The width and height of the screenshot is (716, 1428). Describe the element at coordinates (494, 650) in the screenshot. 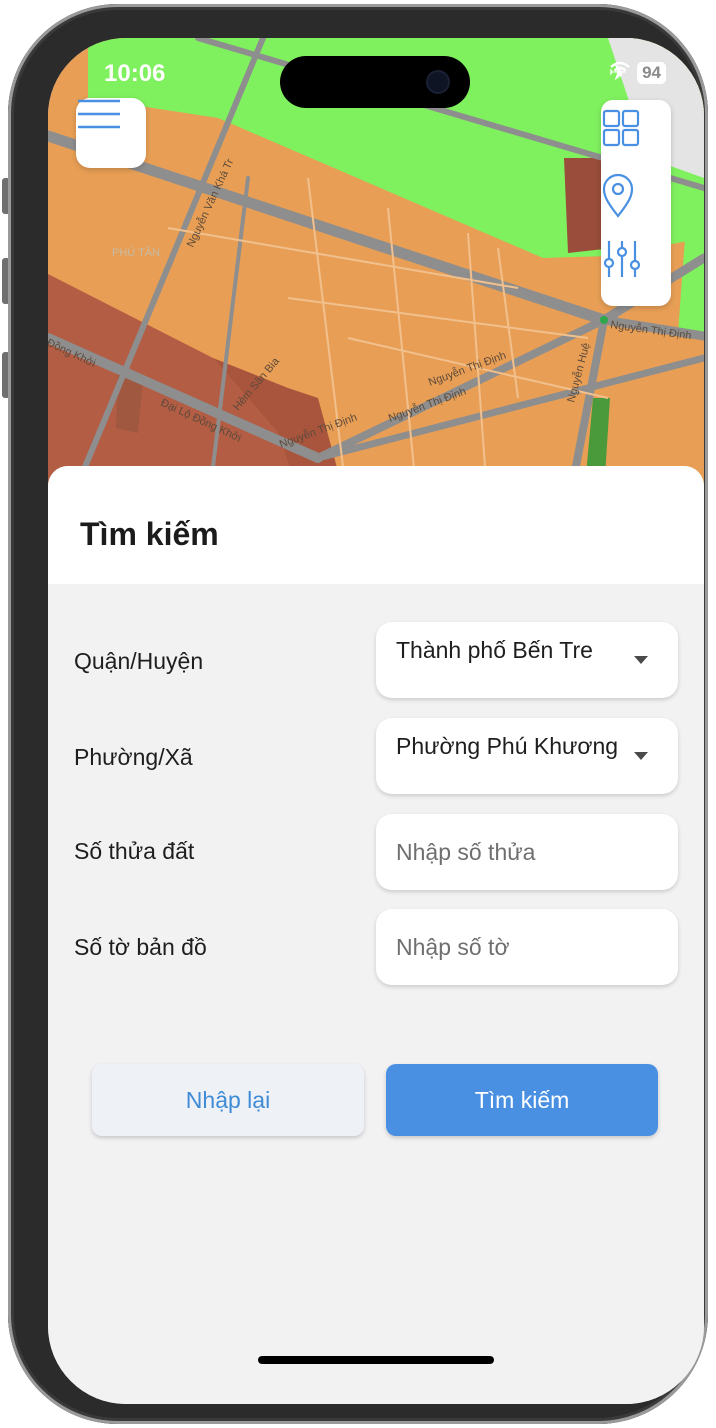

I see `district-select-value: Thành phố Bến Tre` at that location.